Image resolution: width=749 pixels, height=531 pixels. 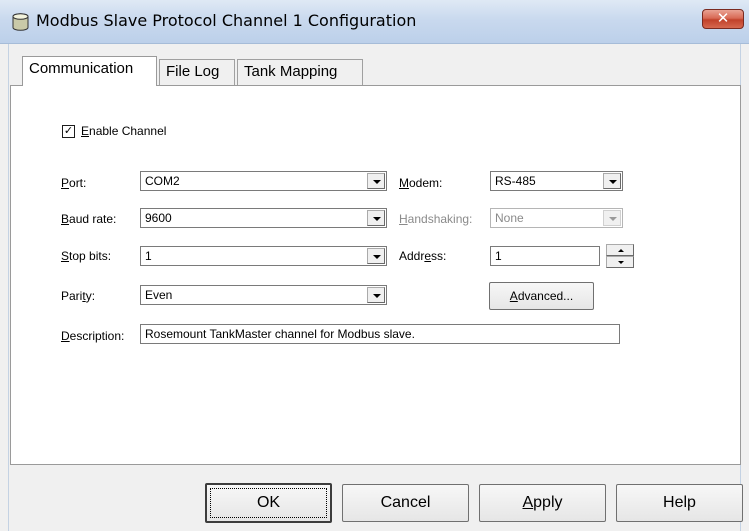 What do you see at coordinates (263, 218) in the screenshot?
I see `baud-rate-select: 9600` at bounding box center [263, 218].